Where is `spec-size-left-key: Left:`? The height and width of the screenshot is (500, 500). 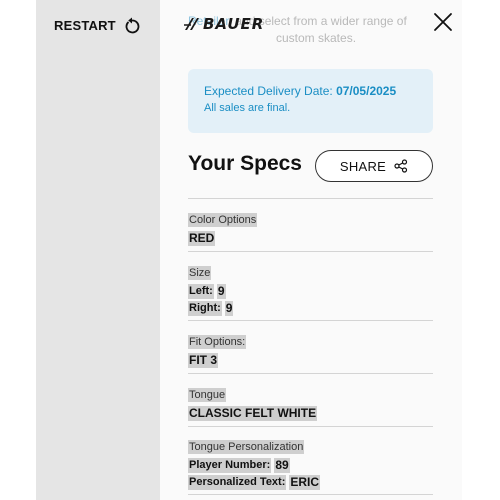 spec-size-left-key: Left: is located at coordinates (201, 291).